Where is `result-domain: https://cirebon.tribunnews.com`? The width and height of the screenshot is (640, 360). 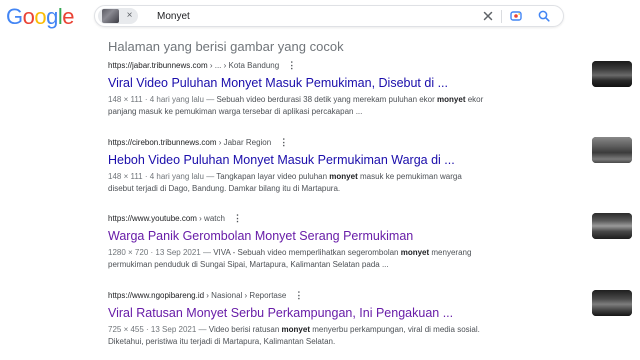 result-domain: https://cirebon.tribunnews.com is located at coordinates (162, 142).